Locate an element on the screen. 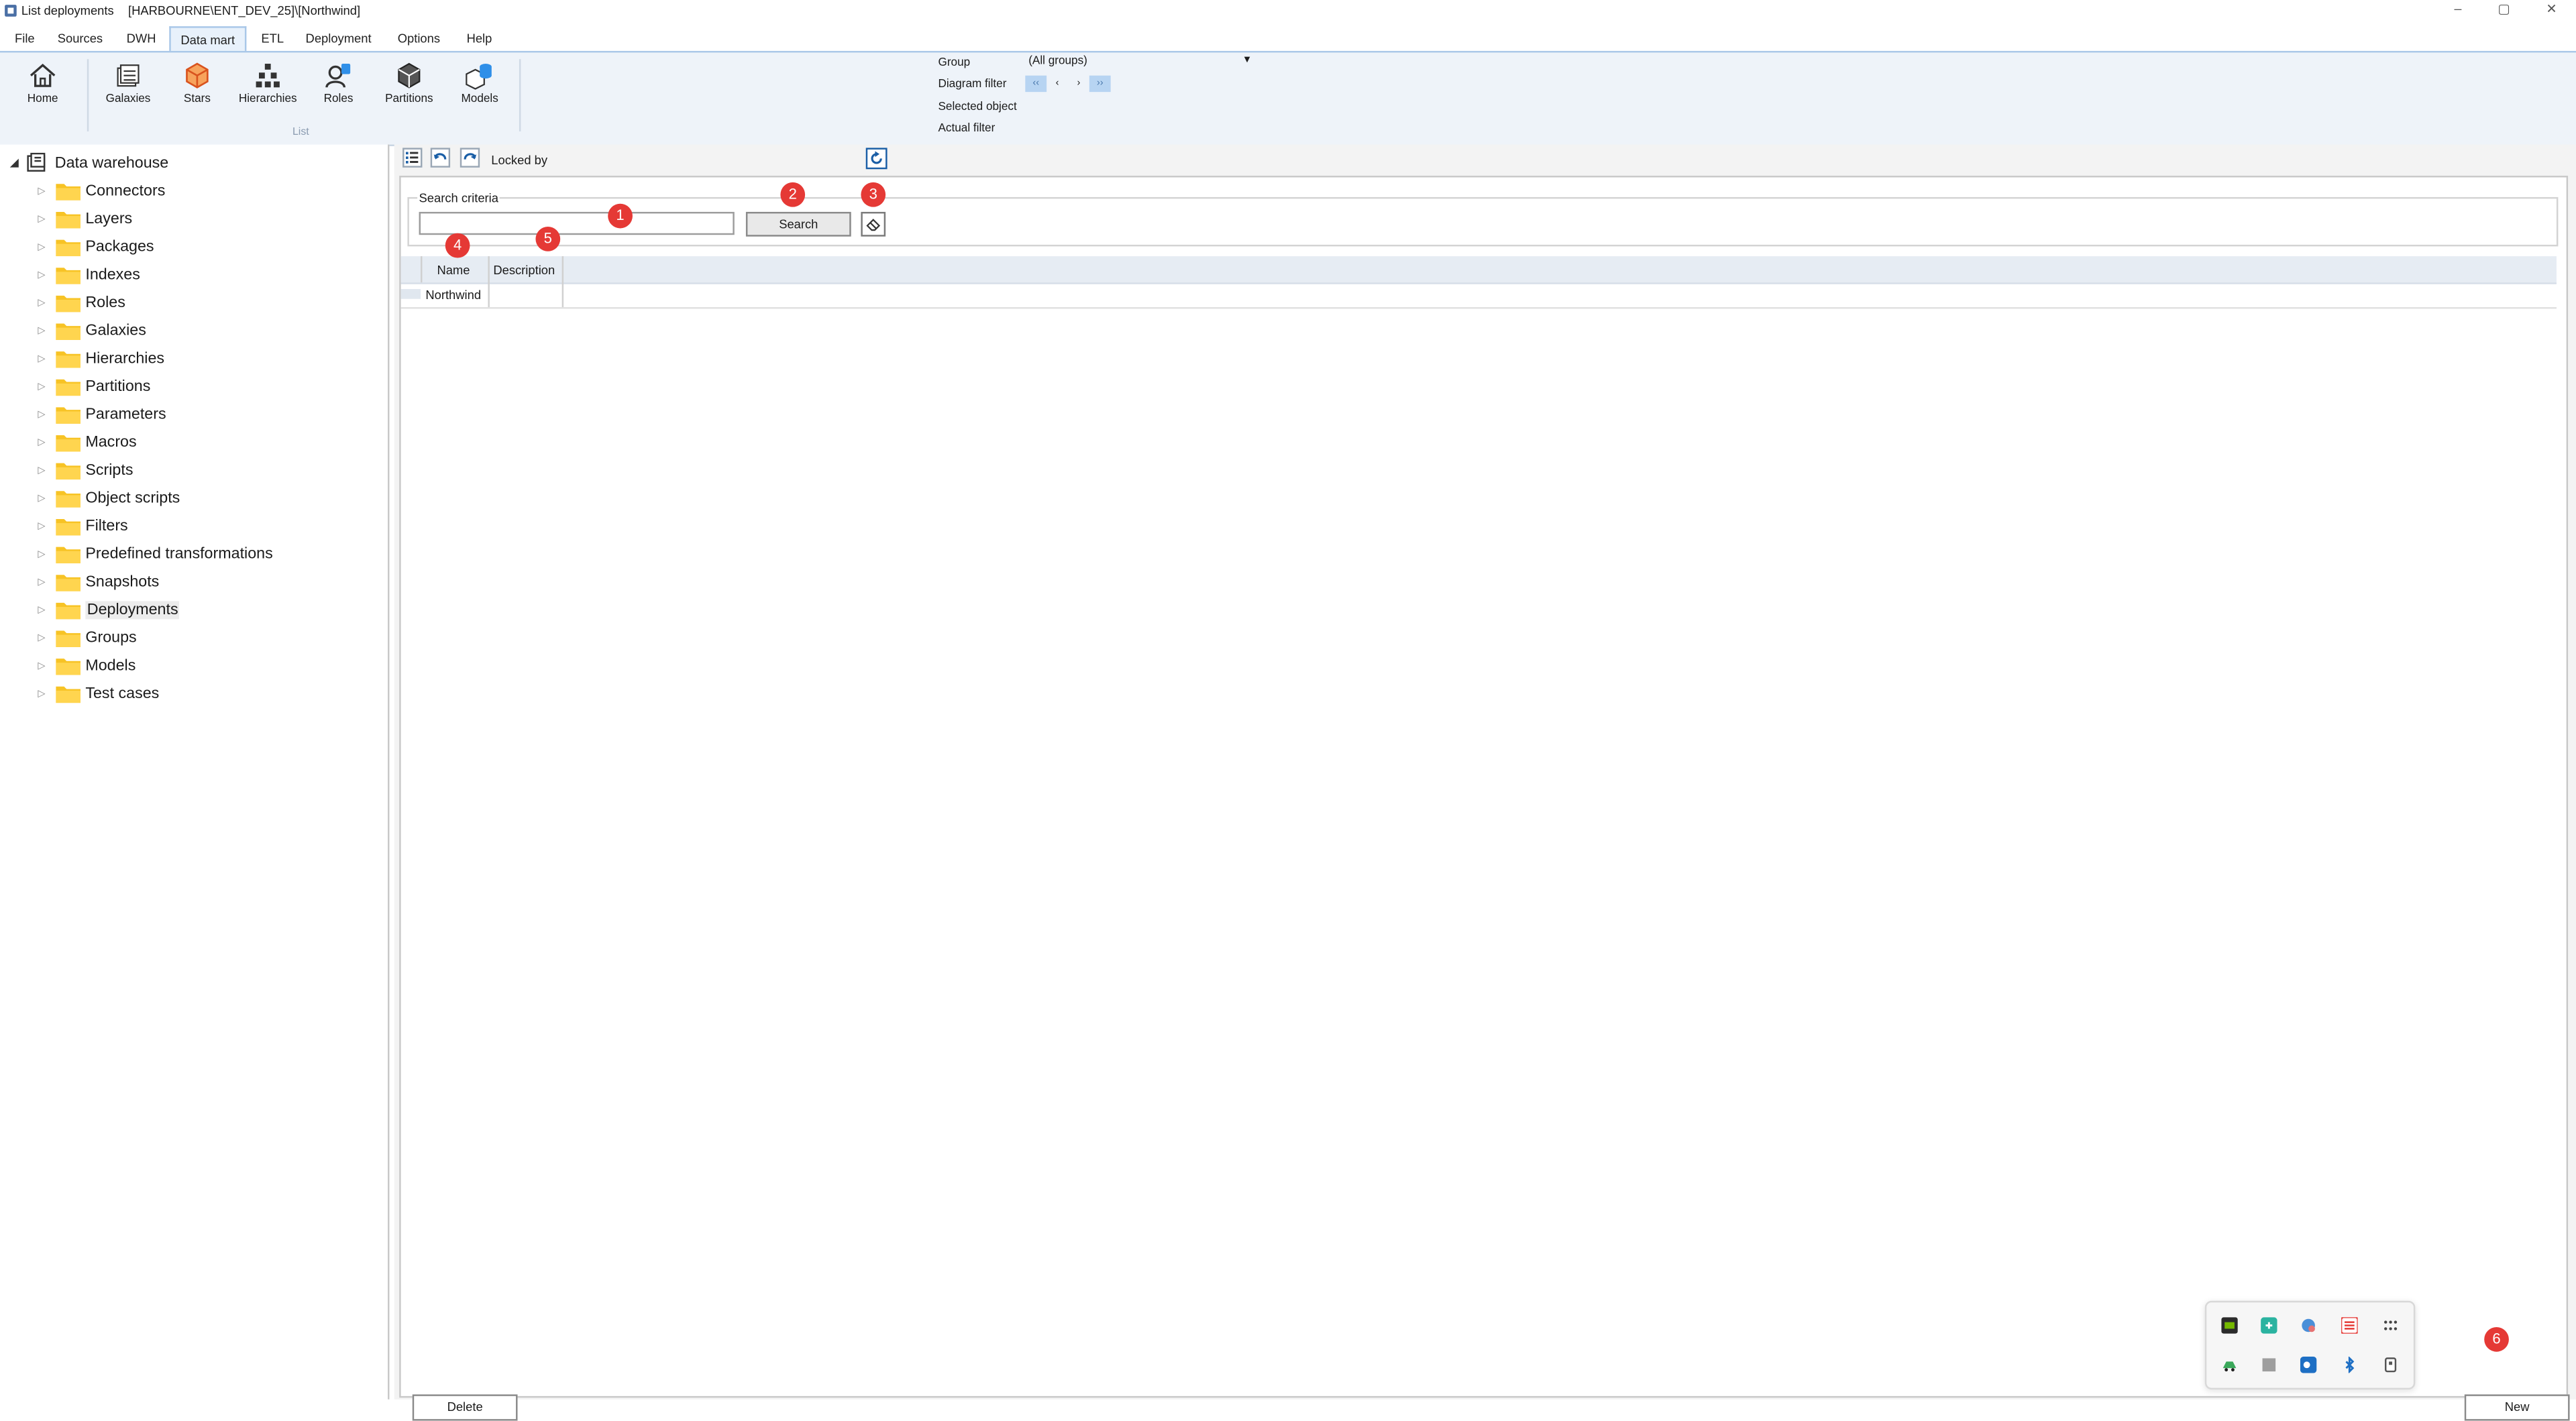 The image size is (2576, 1421). app-red-icon is located at coordinates (2349, 1326).